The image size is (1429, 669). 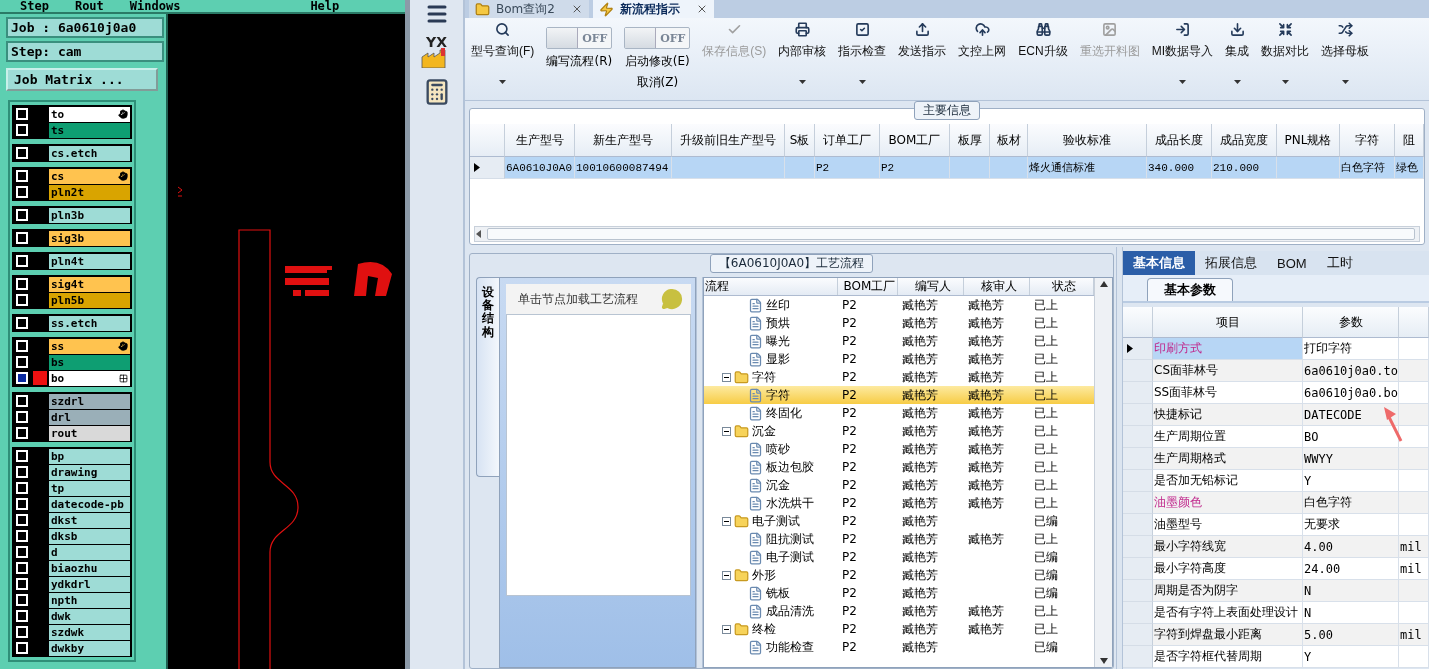 I want to click on layer-button: tp, so click(x=89, y=488).